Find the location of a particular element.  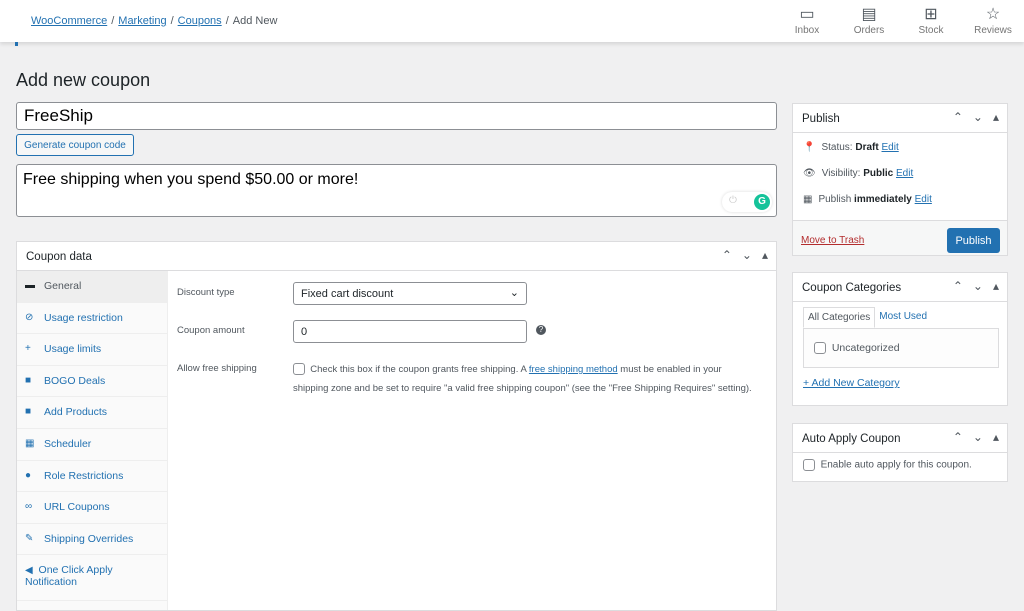

visibility-row: 👁 Visibility: Public Edit is located at coordinates (858, 173).